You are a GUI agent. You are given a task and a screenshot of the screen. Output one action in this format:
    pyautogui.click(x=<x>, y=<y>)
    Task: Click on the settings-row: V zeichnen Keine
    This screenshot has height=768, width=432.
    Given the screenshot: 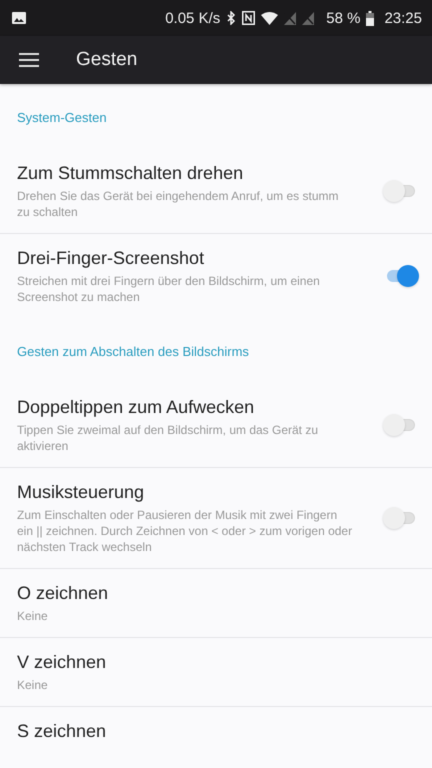 What is the action you would take?
    pyautogui.click(x=216, y=672)
    